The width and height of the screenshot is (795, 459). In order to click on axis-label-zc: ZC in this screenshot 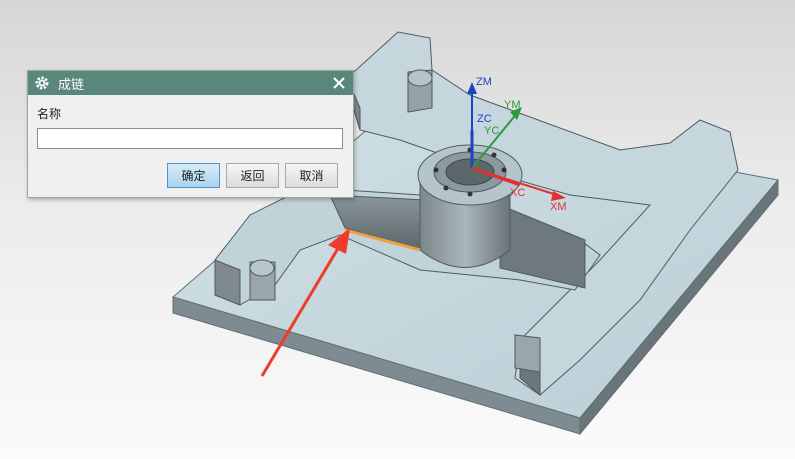, I will do `click(484, 119)`.